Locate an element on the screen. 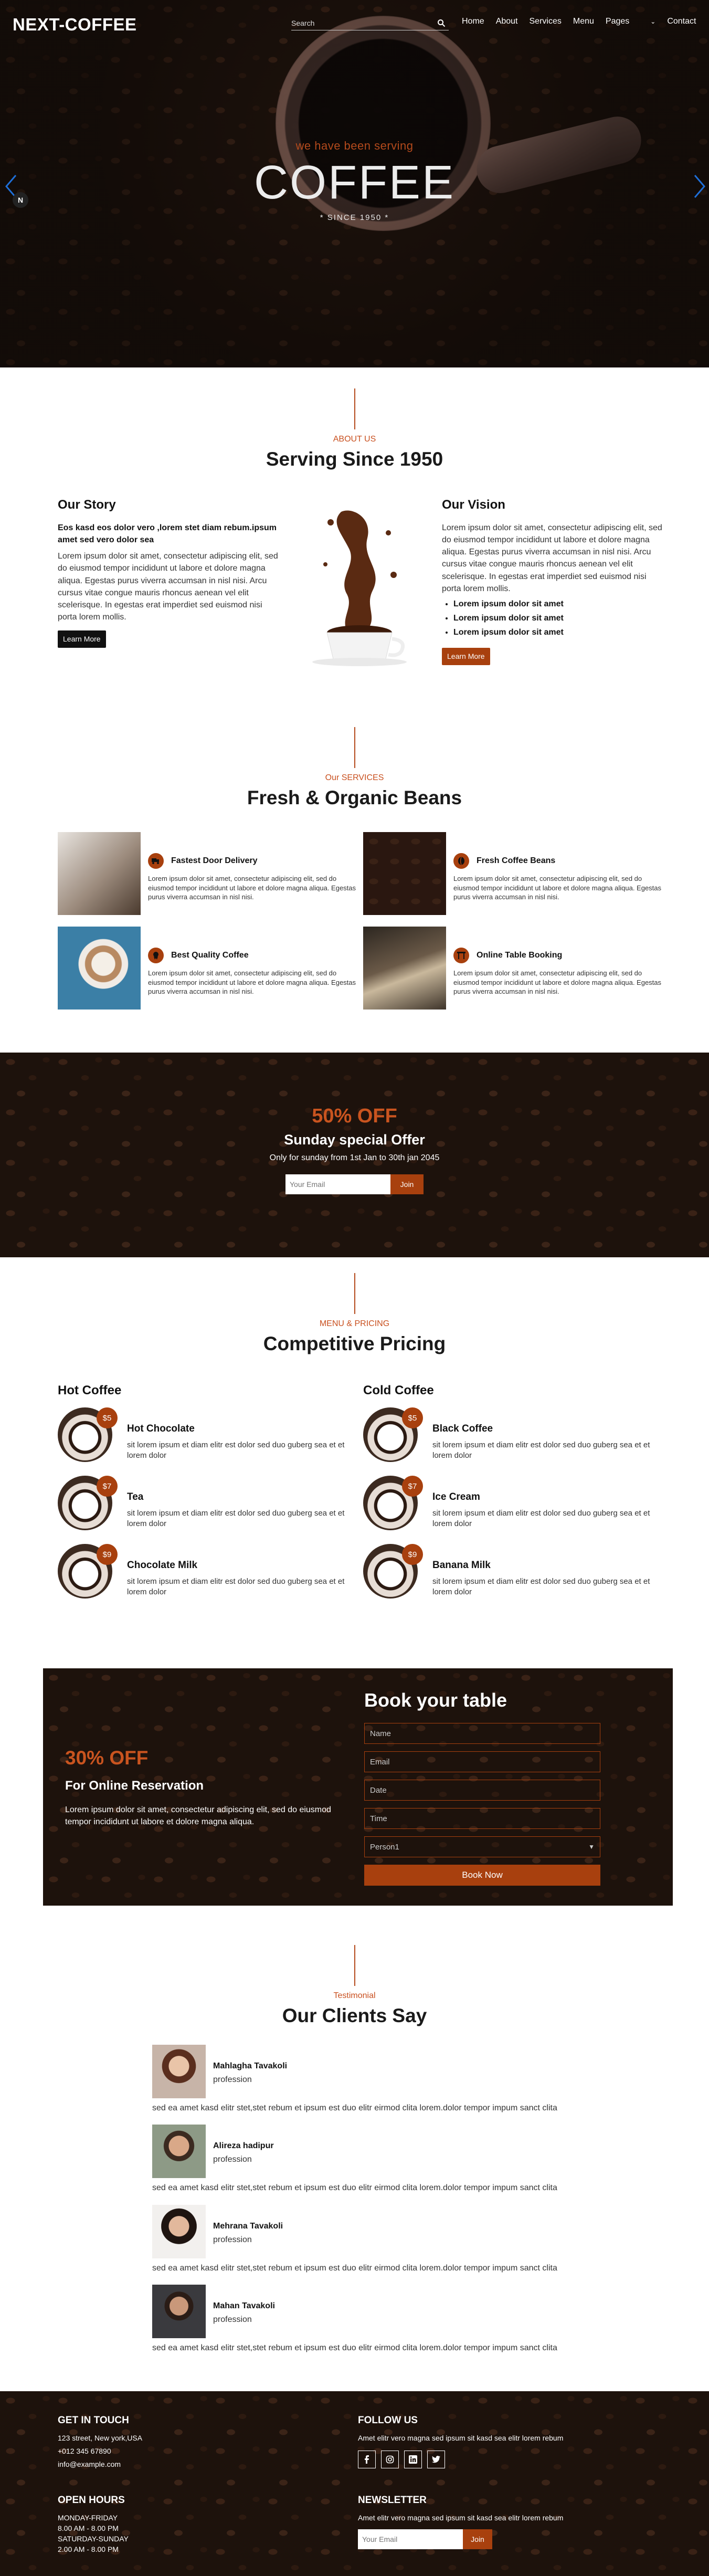 The width and height of the screenshot is (709, 2576). avatar is located at coordinates (179, 2151).